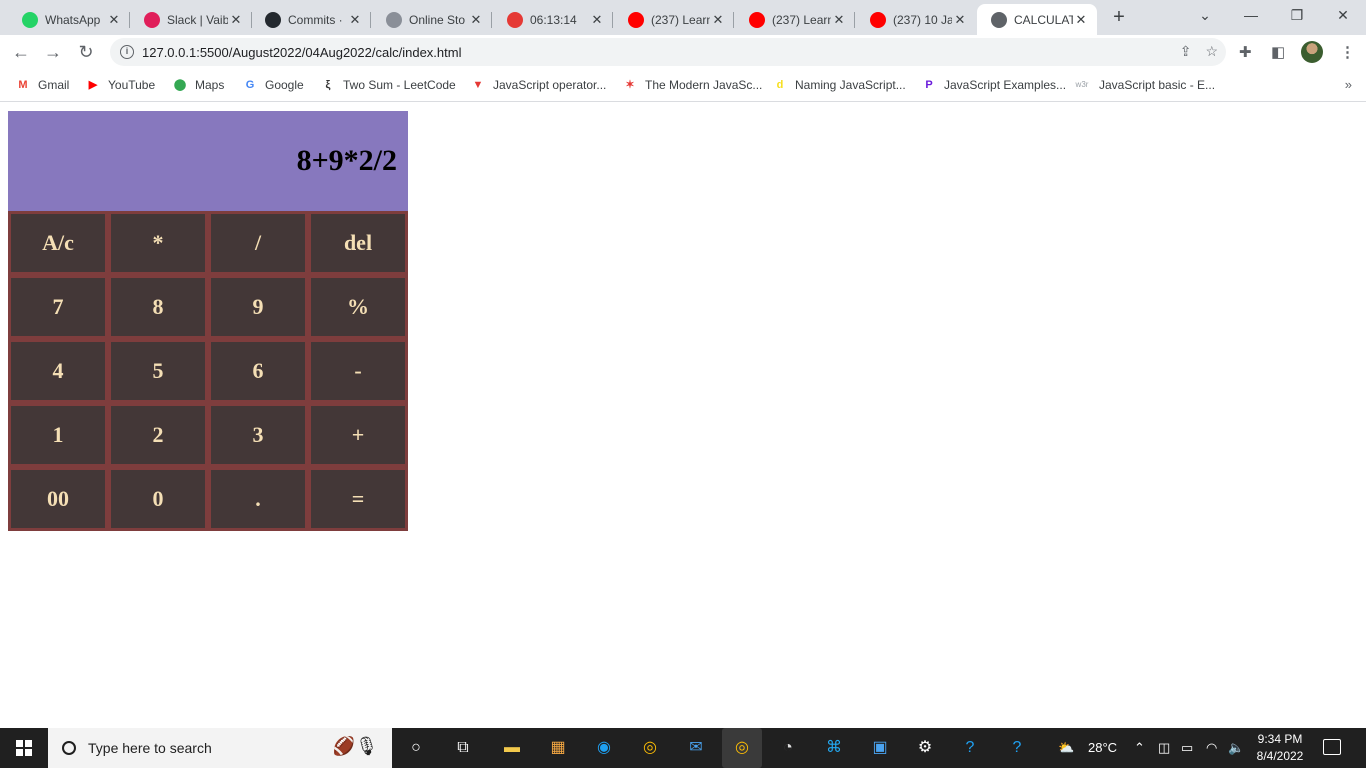 This screenshot has height=768, width=1366. I want to click on bookmark-item: ▶ YouTube, so click(120, 85).